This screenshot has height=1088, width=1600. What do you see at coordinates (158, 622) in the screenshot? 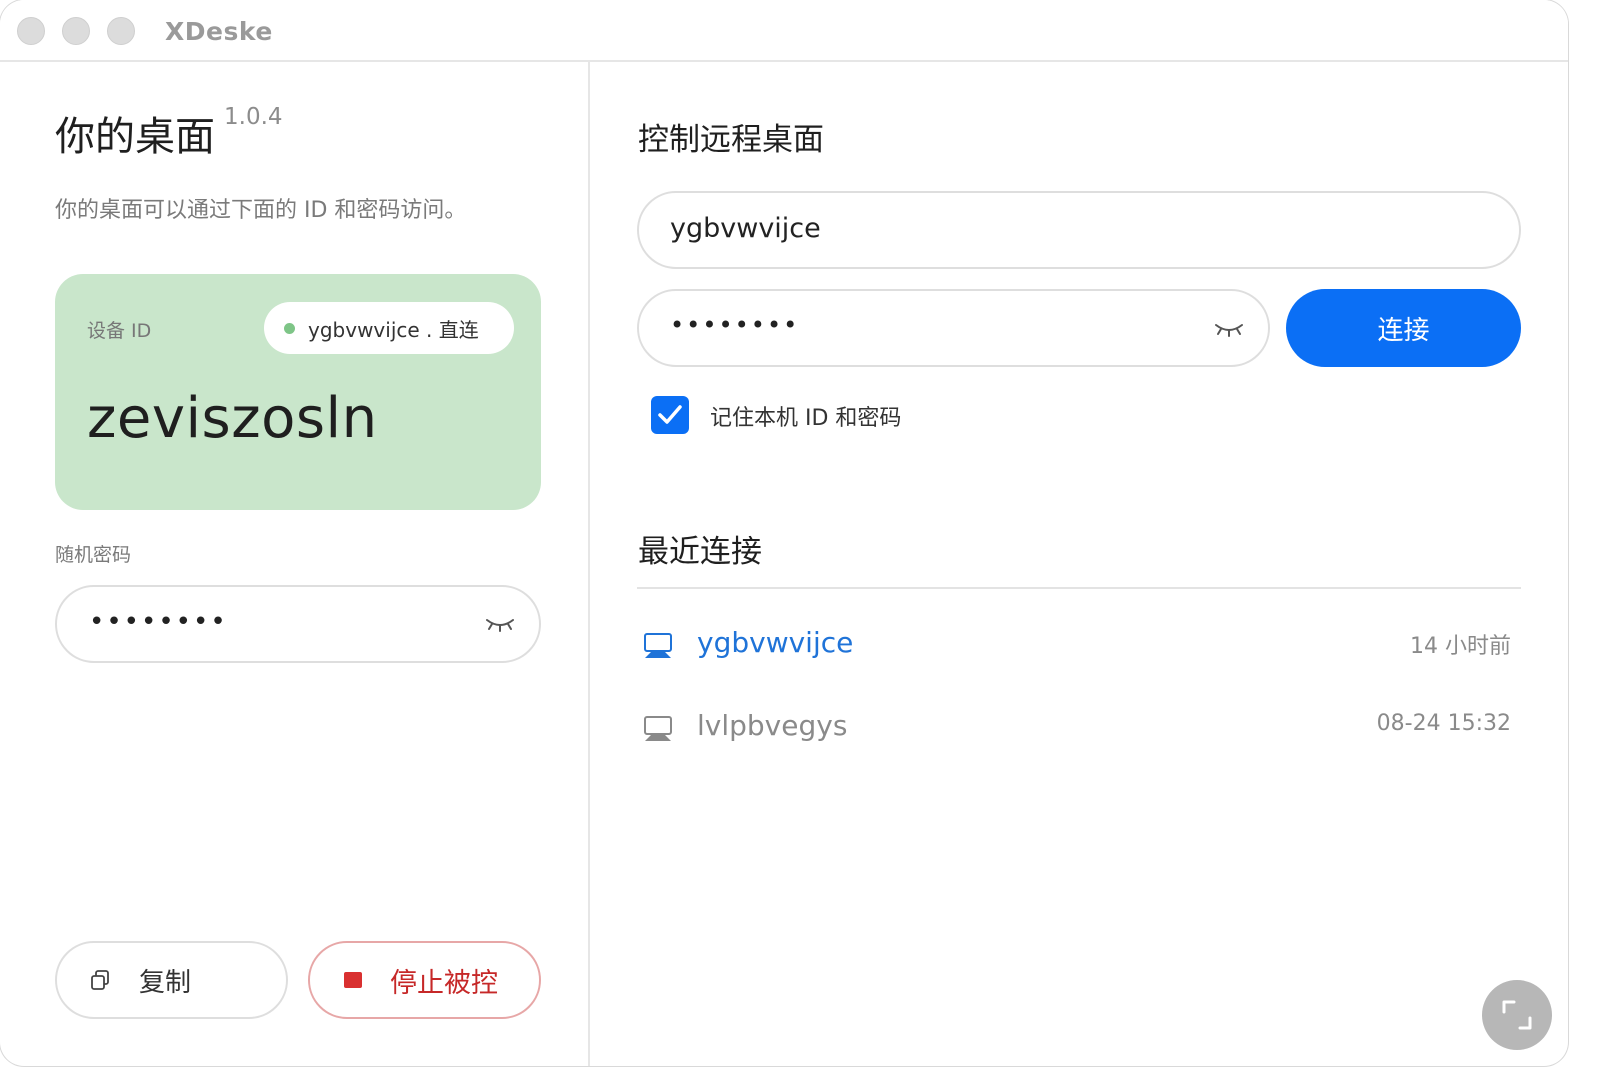
I see `random-password-mask: ••••••••` at bounding box center [158, 622].